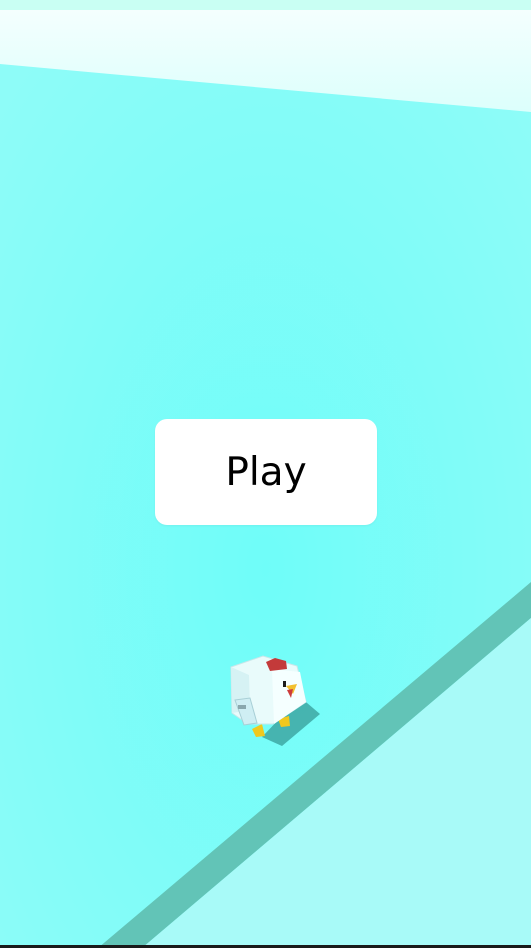 This screenshot has width=531, height=948. What do you see at coordinates (265, 5) in the screenshot?
I see `top-strip` at bounding box center [265, 5].